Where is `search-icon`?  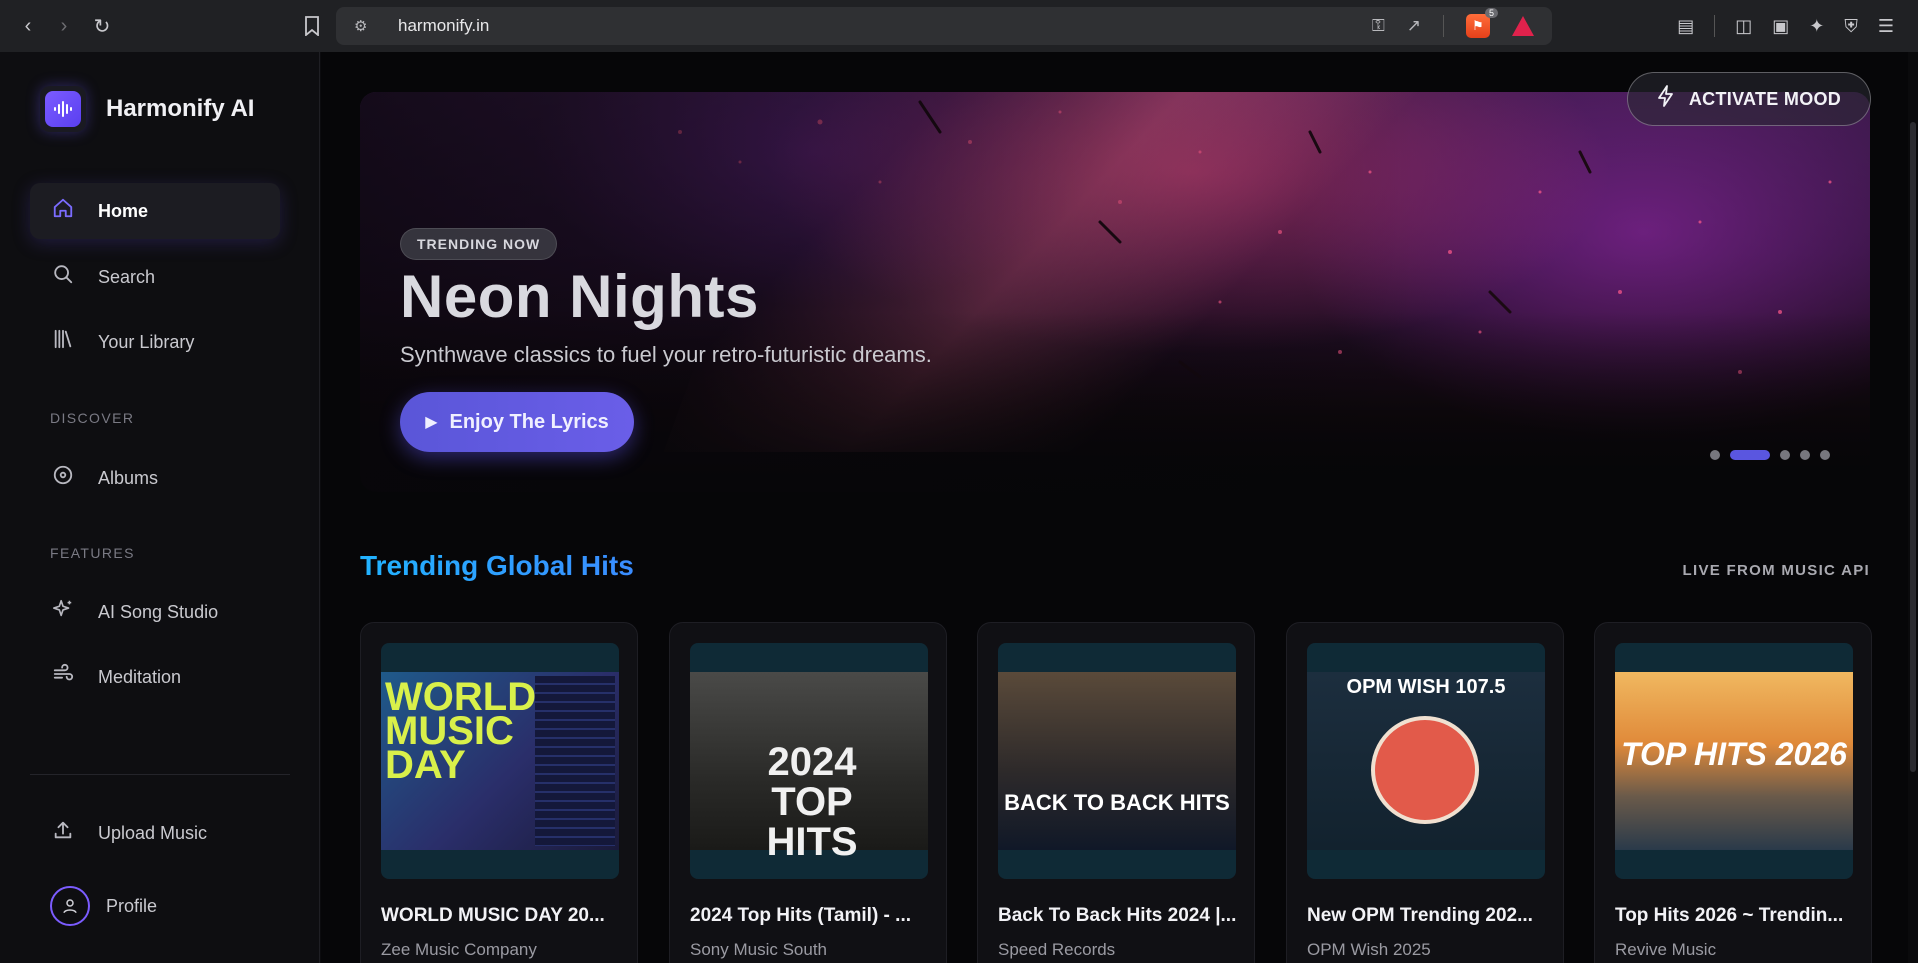 search-icon is located at coordinates (63, 277).